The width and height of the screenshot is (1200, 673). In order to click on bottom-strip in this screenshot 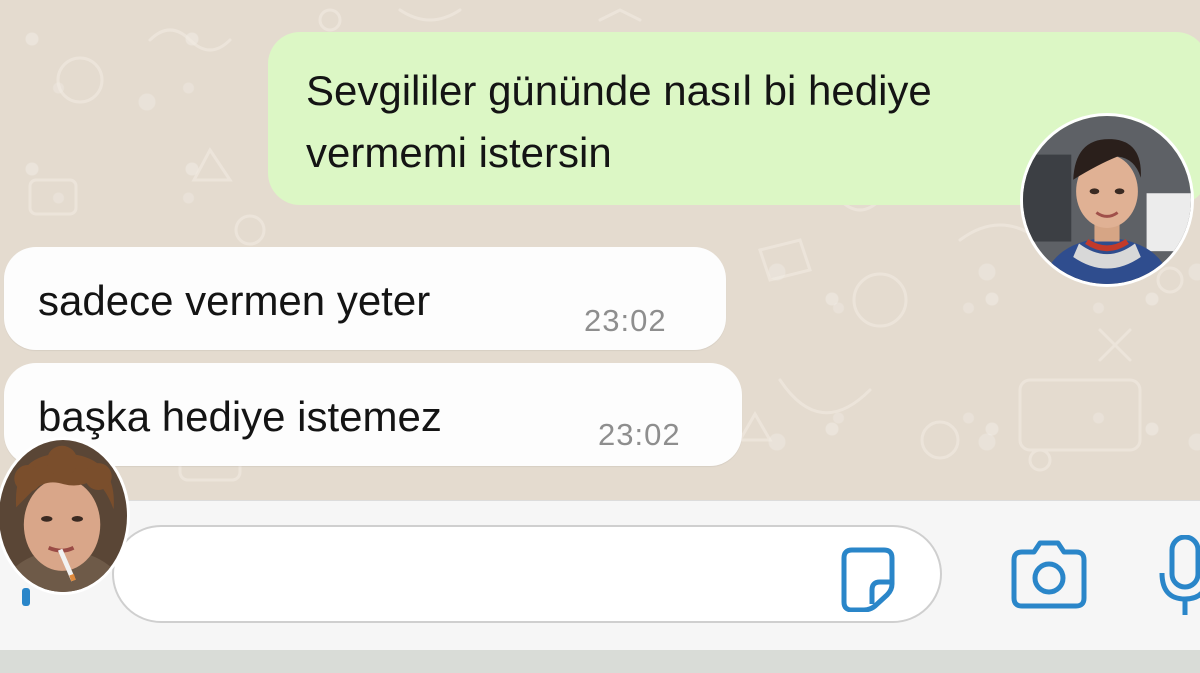, I will do `click(600, 661)`.